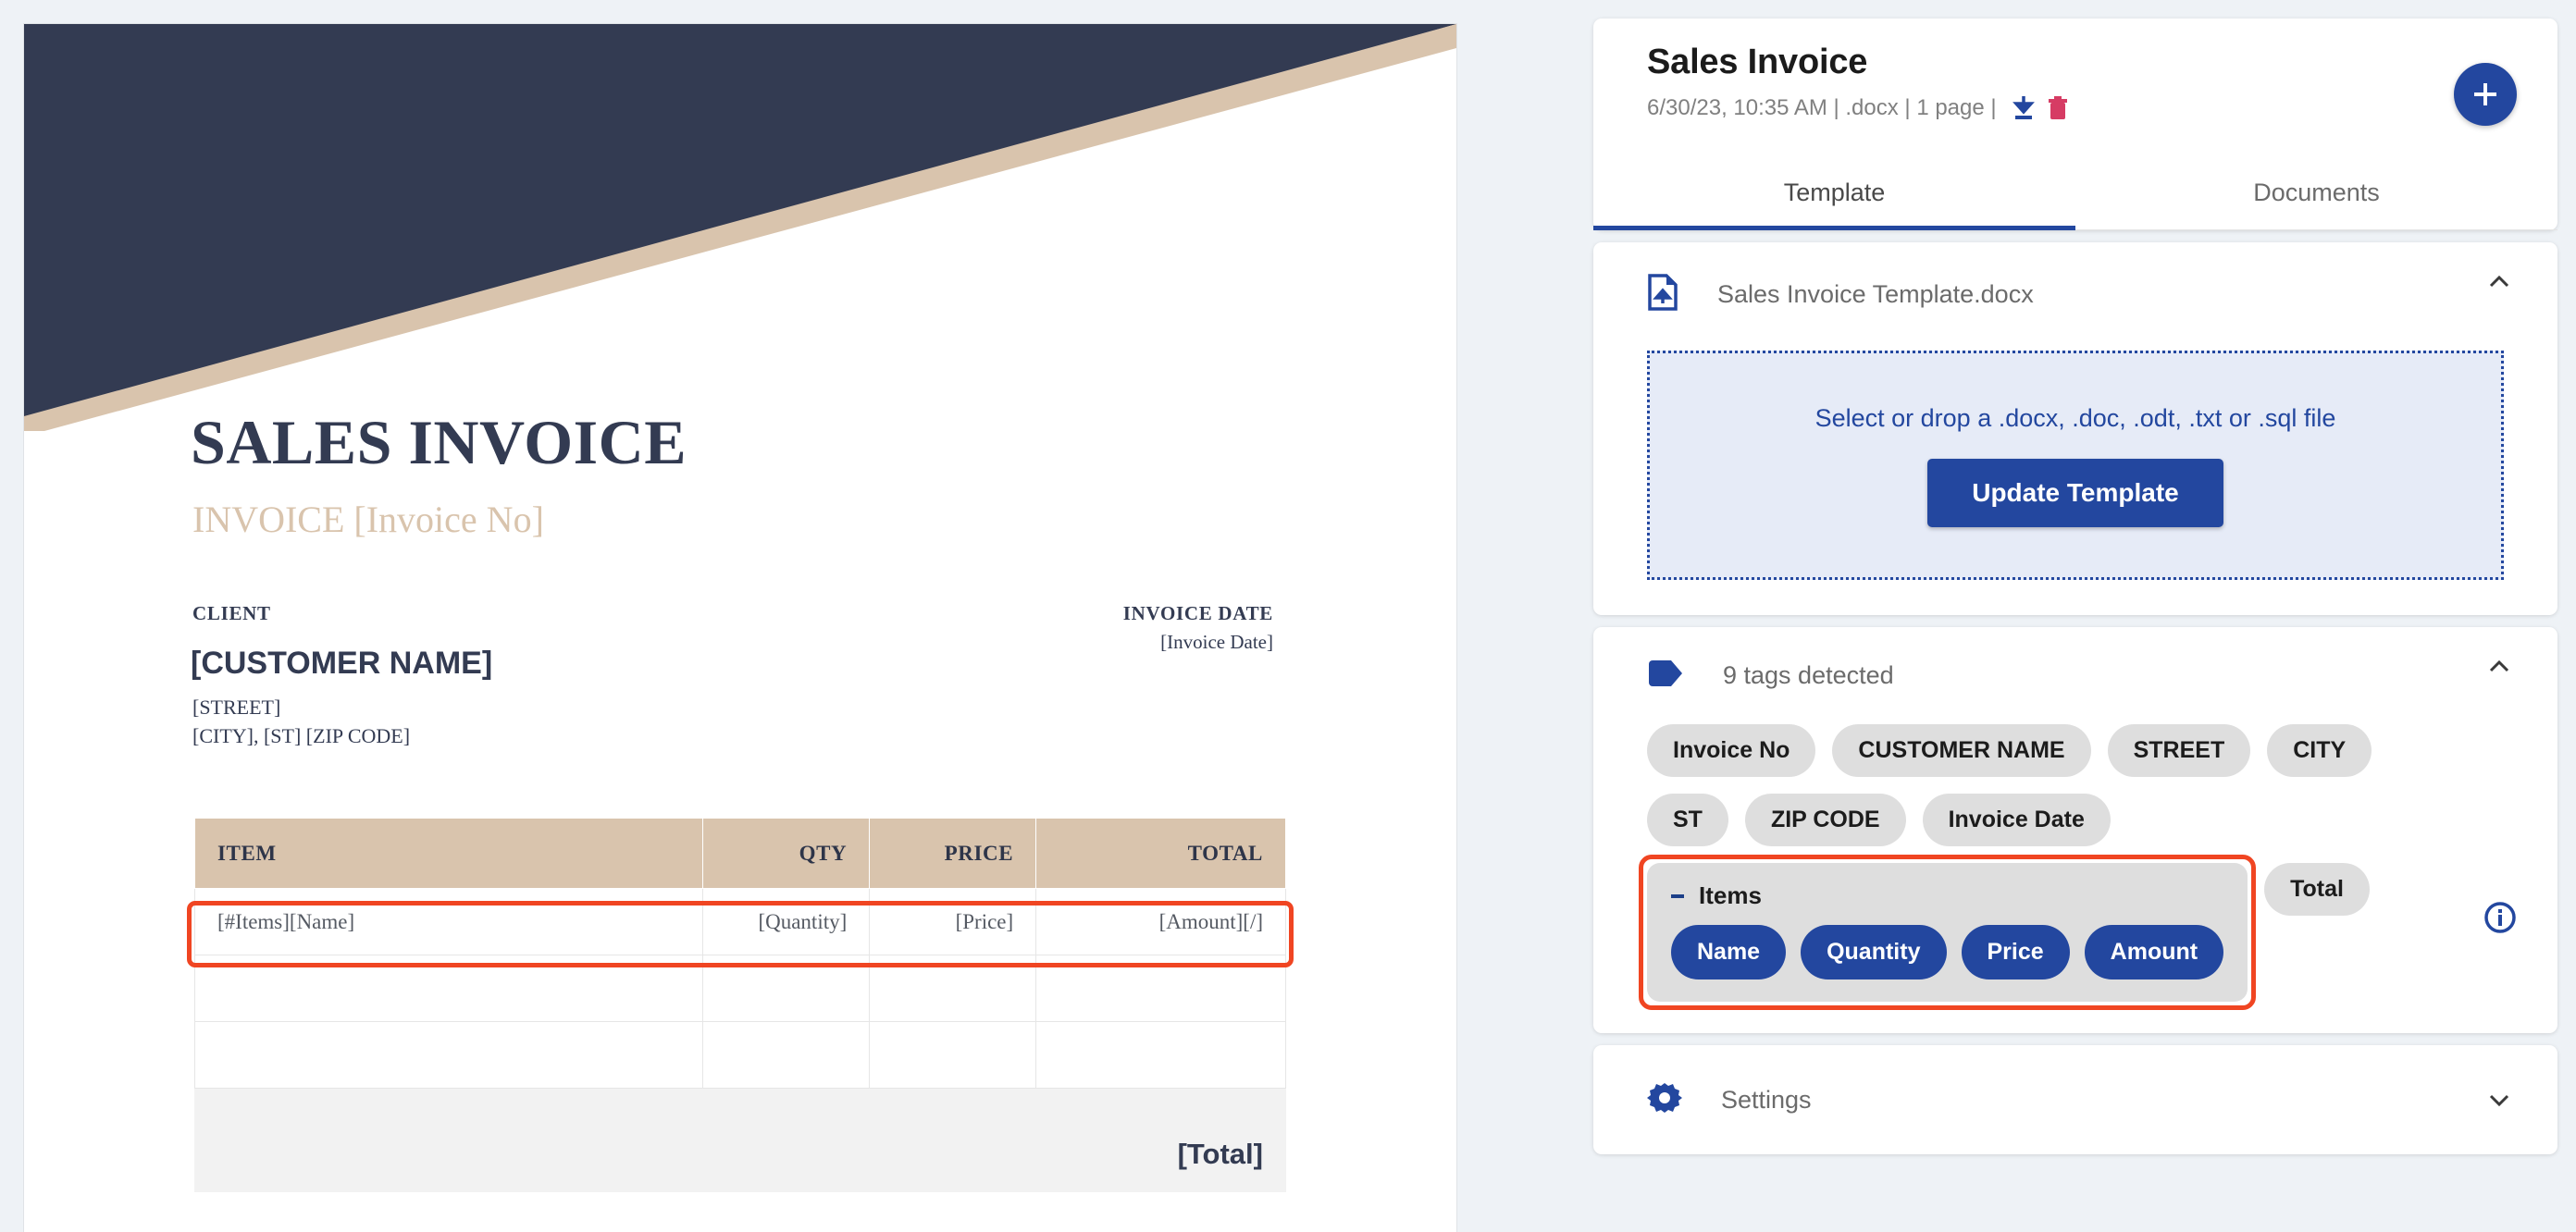 This screenshot has height=1232, width=2576. I want to click on tag-chip: STREET, so click(2179, 750).